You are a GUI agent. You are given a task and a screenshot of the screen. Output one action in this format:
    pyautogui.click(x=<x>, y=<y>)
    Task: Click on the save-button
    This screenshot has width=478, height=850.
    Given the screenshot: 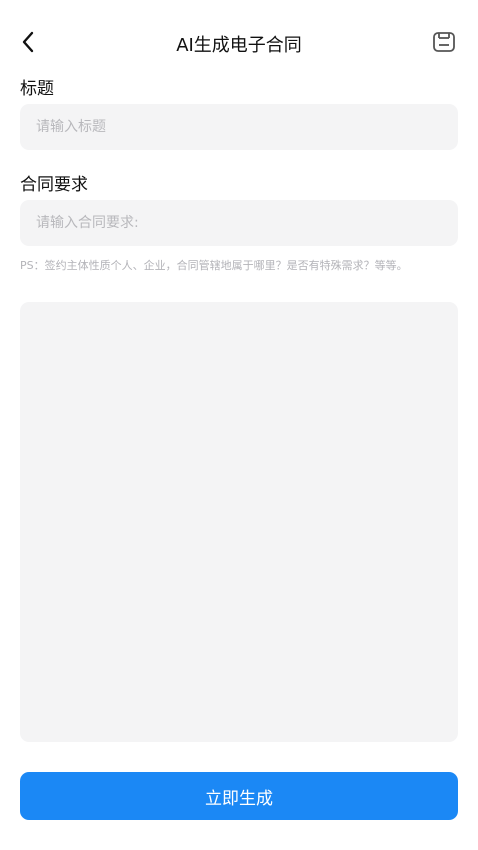 What is the action you would take?
    pyautogui.click(x=444, y=42)
    